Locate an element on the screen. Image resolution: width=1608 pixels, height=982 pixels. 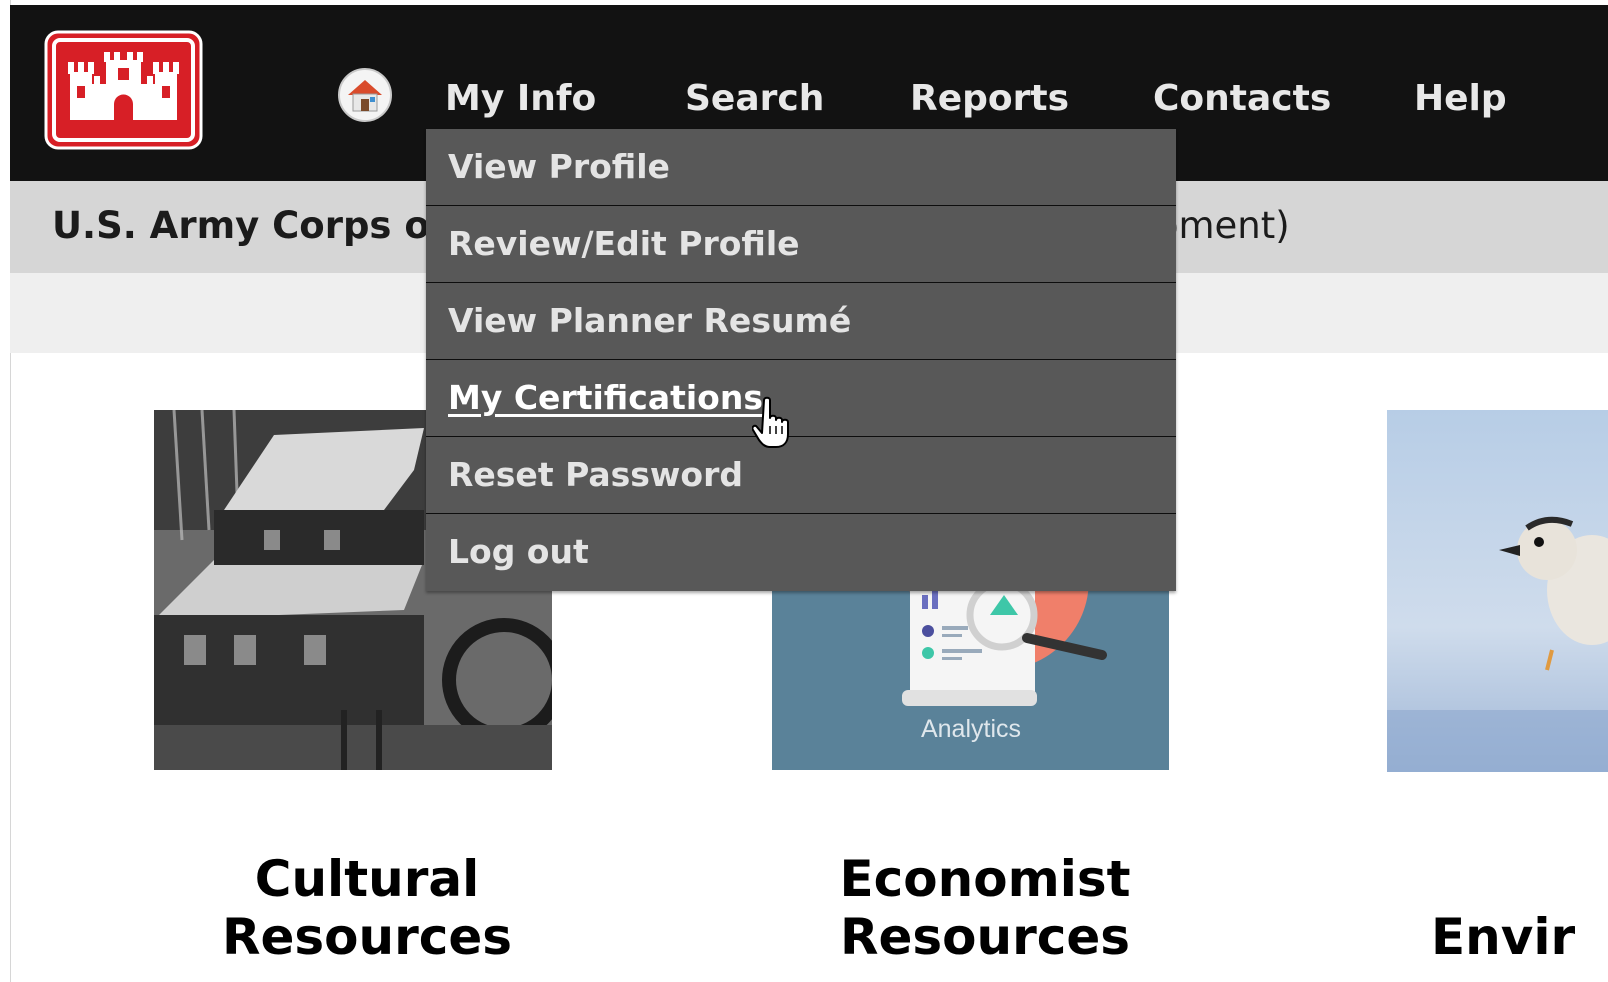
menu-my-certifications: My Certifications is located at coordinates (801, 398).